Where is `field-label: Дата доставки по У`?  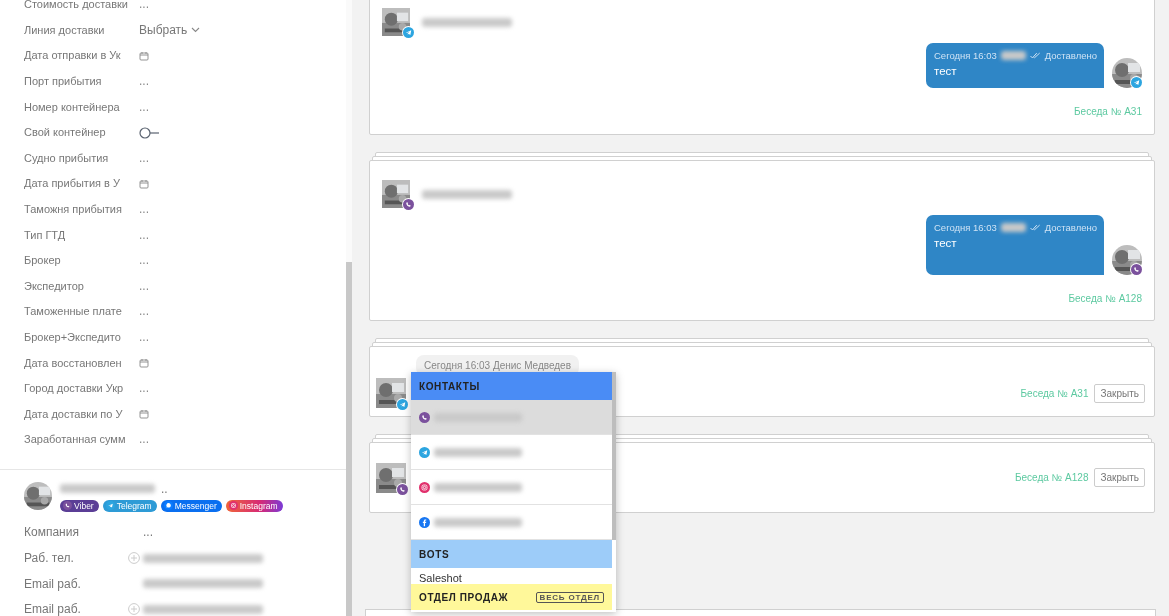
field-label: Дата доставки по У is located at coordinates (74, 414).